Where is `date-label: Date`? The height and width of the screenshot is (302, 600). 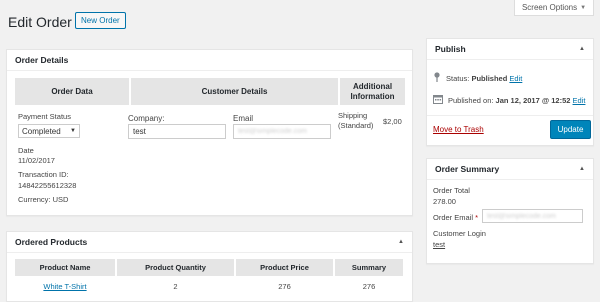 date-label: Date is located at coordinates (26, 150).